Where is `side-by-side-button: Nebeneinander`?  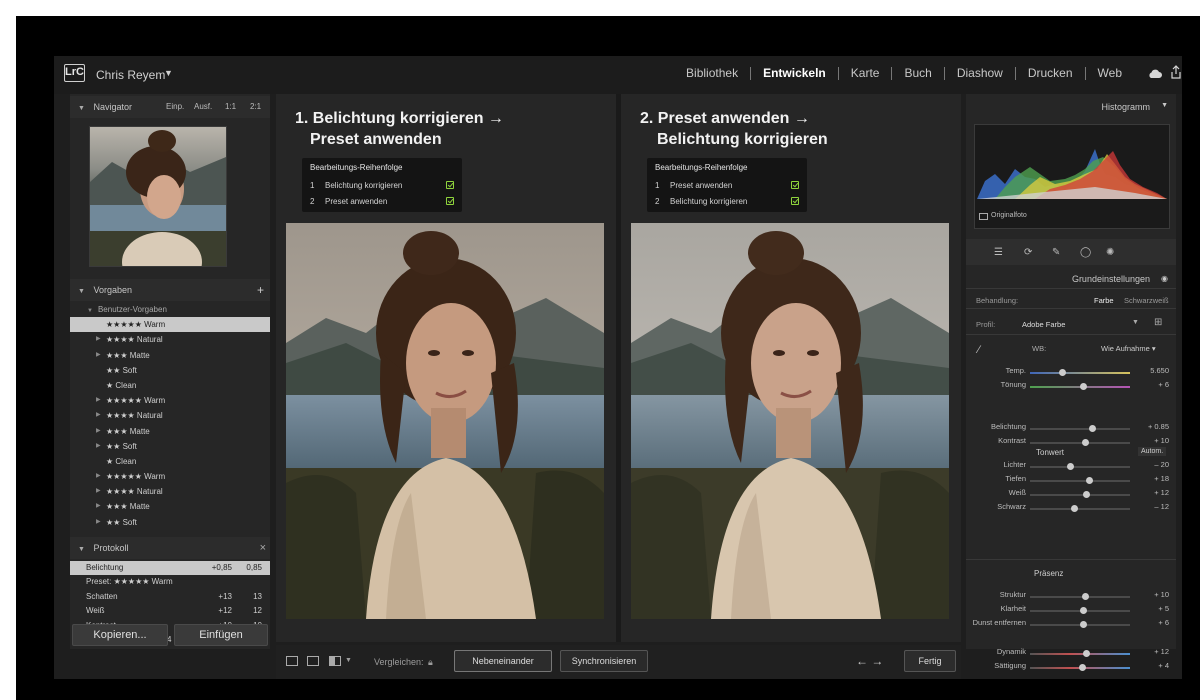 side-by-side-button: Nebeneinander is located at coordinates (503, 661).